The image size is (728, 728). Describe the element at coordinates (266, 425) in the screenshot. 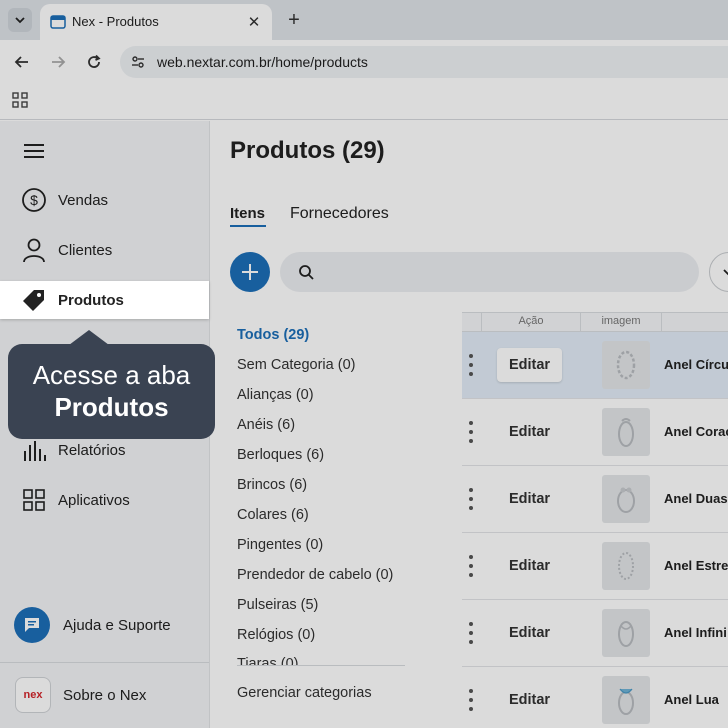

I see `category-item: Anéis (6)` at that location.